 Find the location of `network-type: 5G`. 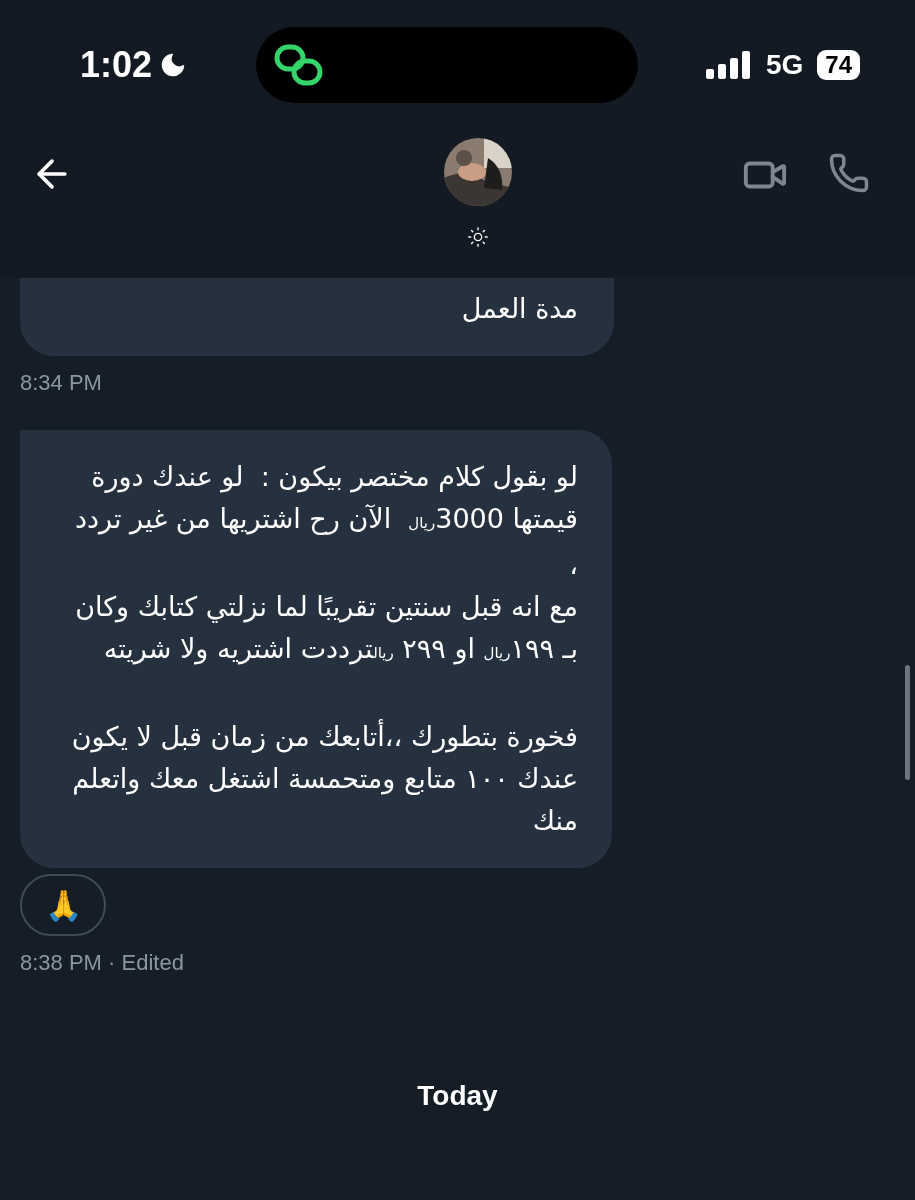

network-type: 5G is located at coordinates (784, 65).